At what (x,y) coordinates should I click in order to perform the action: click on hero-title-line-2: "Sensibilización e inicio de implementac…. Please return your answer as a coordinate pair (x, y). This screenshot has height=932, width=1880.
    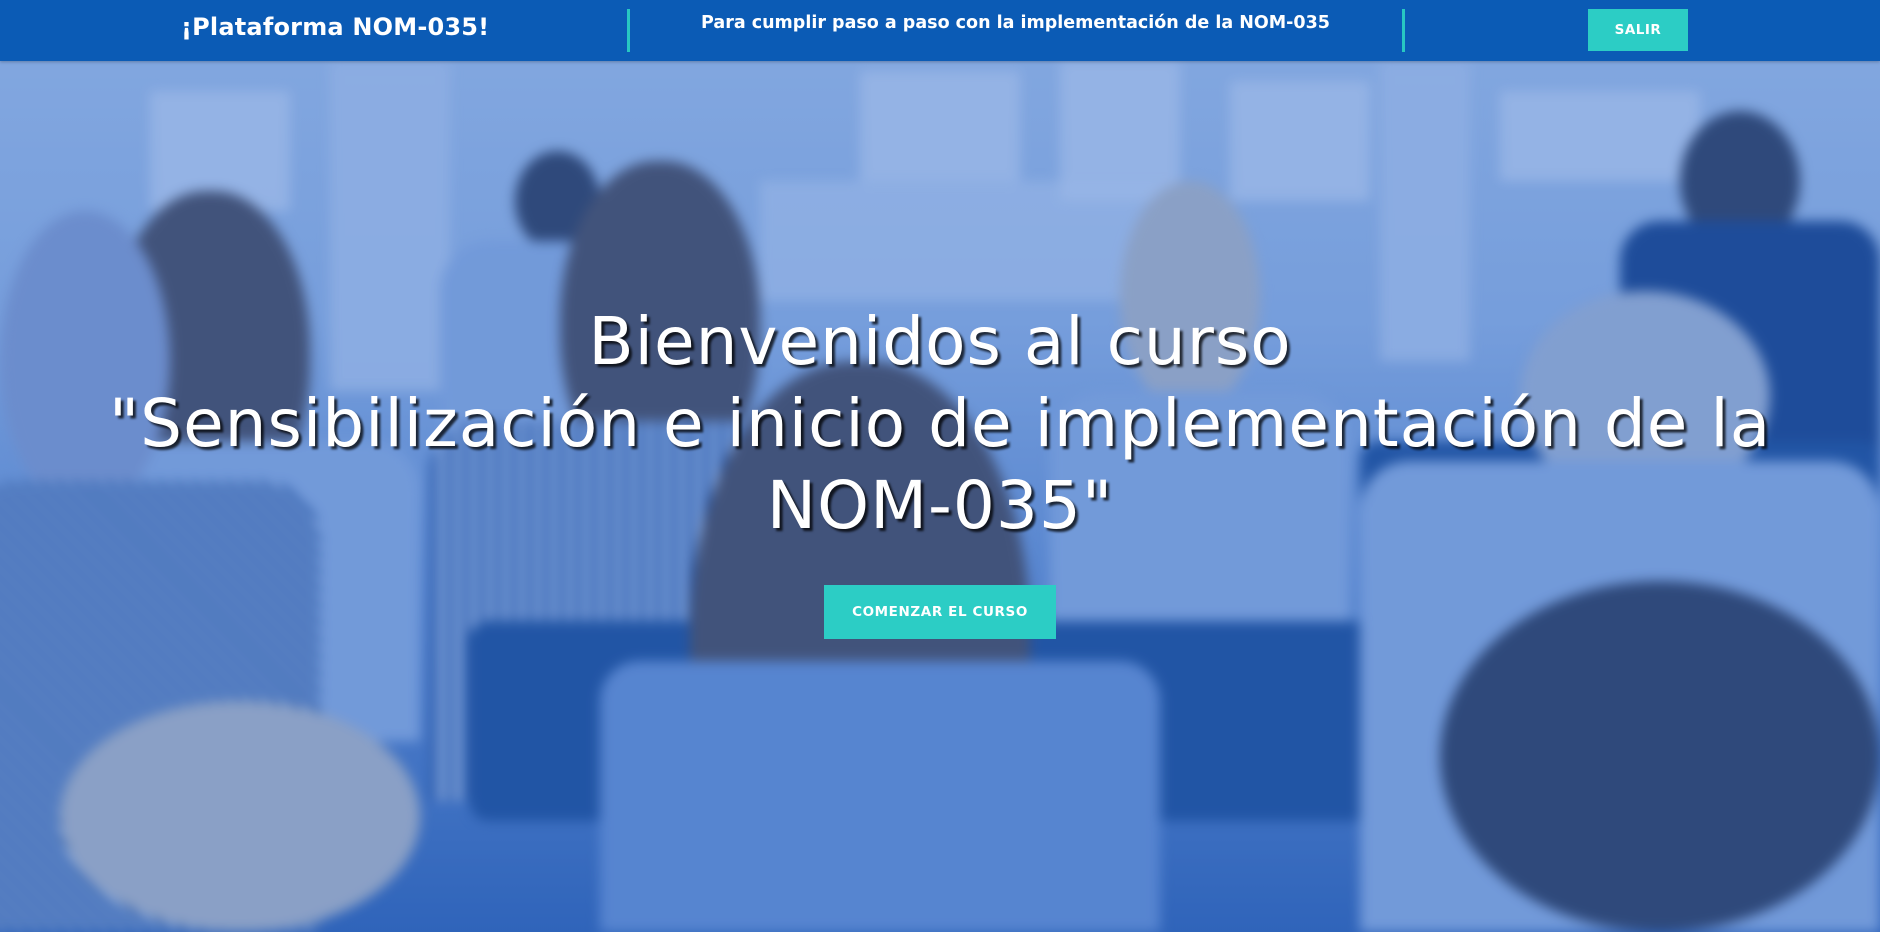
    Looking at the image, I should click on (940, 423).